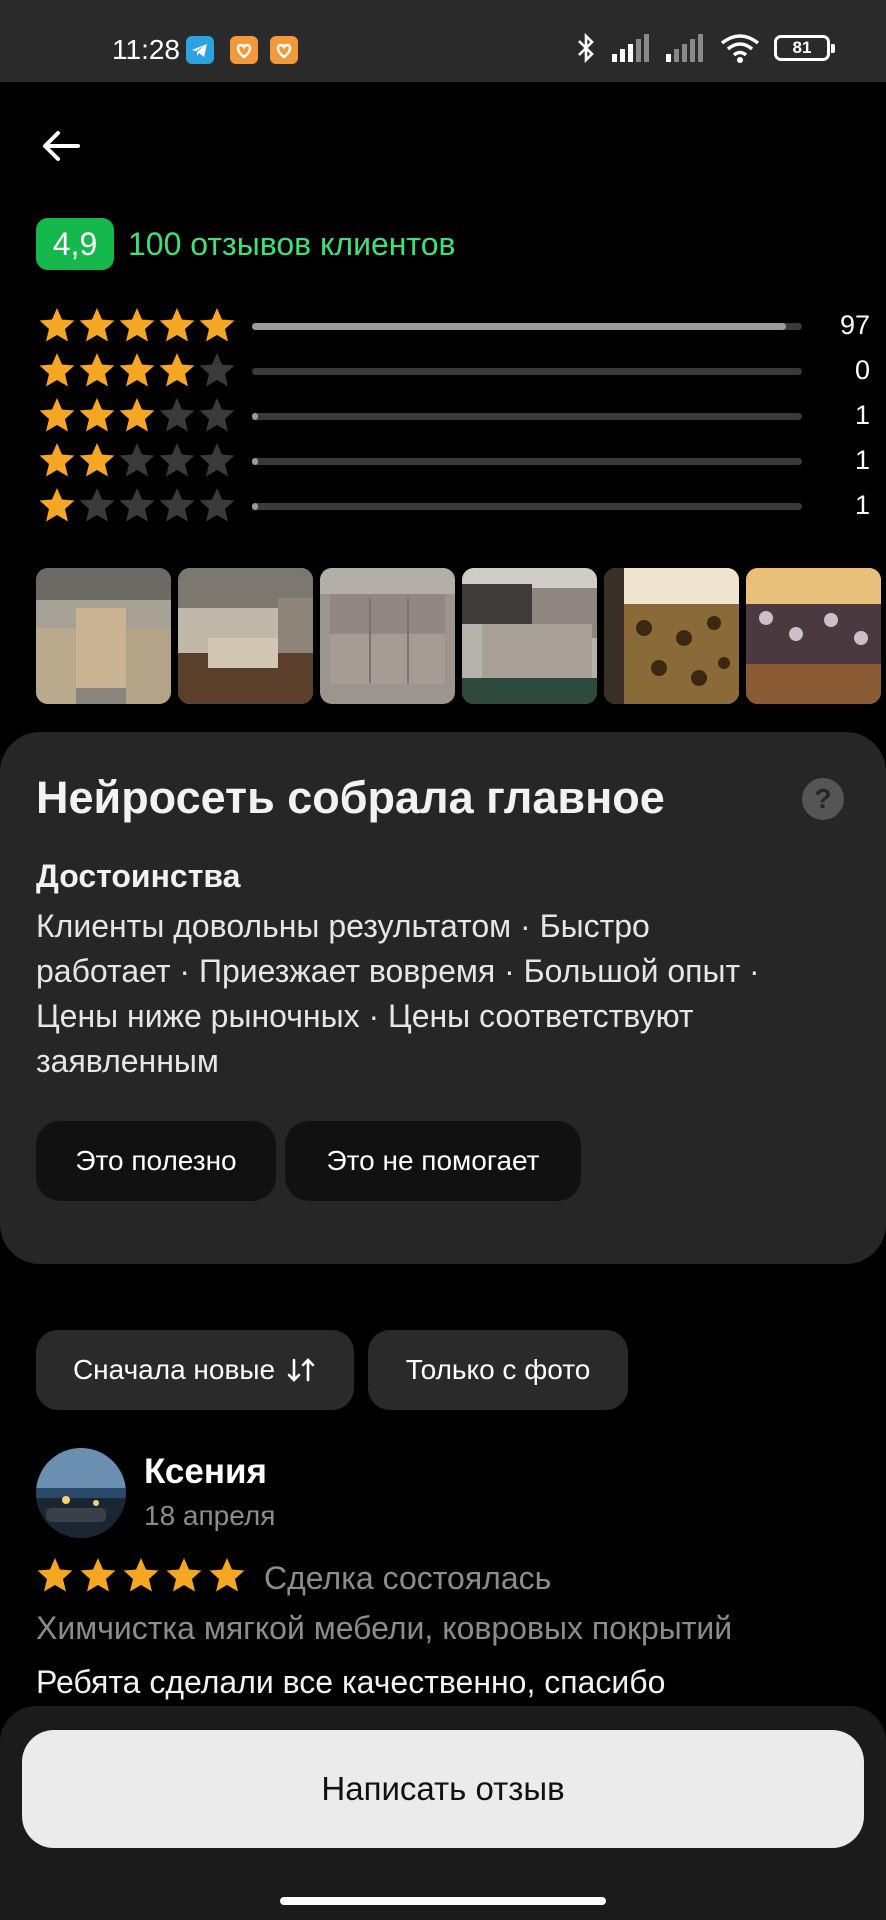 The height and width of the screenshot is (1920, 886). Describe the element at coordinates (174, 1369) in the screenshot. I see `sort-label: Сначала новые` at that location.